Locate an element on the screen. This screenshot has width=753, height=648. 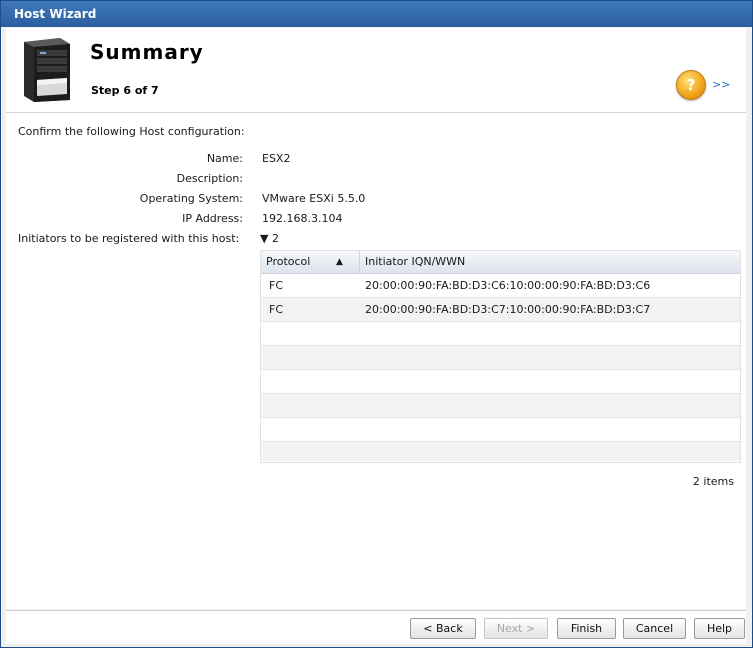
ip-label: IP Address: is located at coordinates (212, 218).